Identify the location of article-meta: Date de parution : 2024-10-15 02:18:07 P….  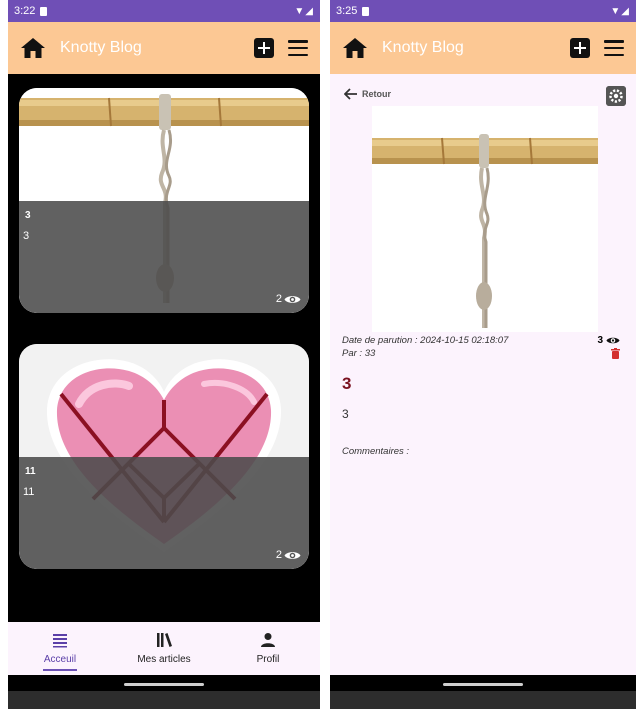
(425, 347).